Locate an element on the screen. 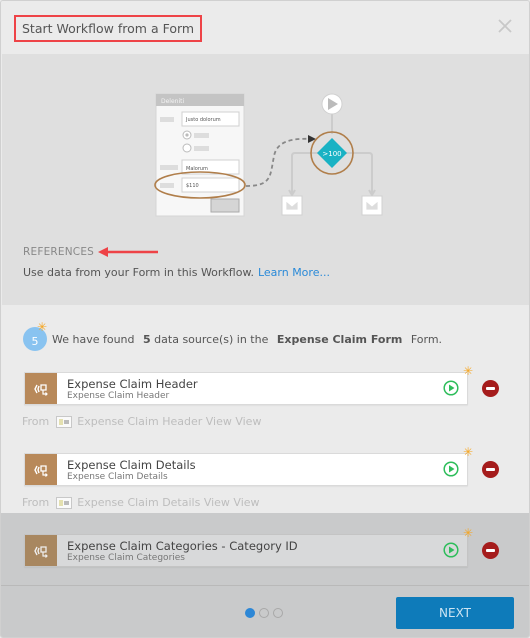 This screenshot has height=638, width=530. close-icon is located at coordinates (505, 26).